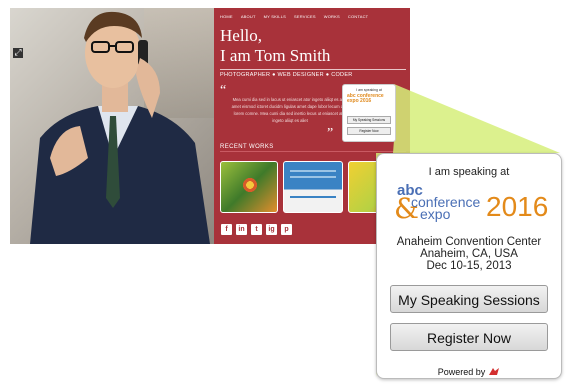 This screenshot has width=574, height=390. Describe the element at coordinates (286, 229) in the screenshot. I see `pinterest-icon: p` at that location.